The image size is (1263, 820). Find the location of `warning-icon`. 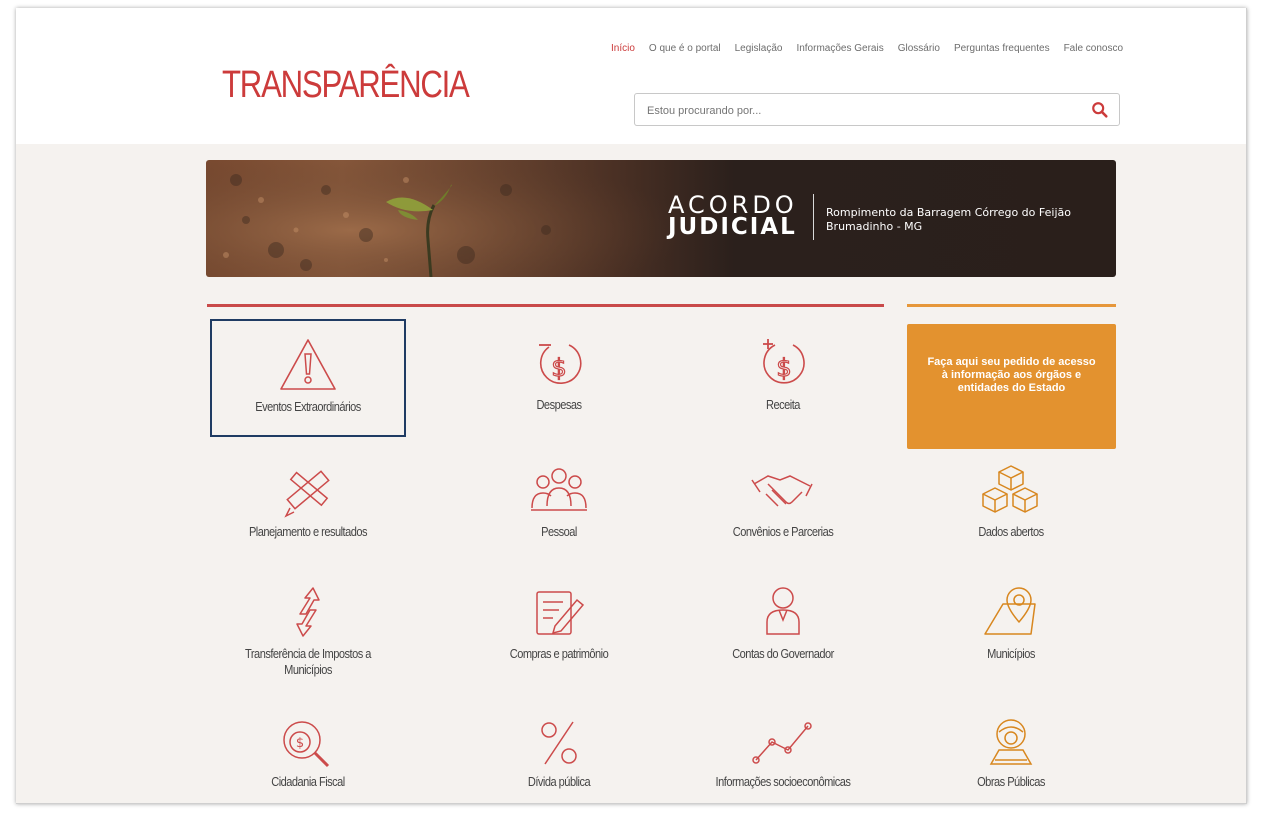

warning-icon is located at coordinates (308, 364).